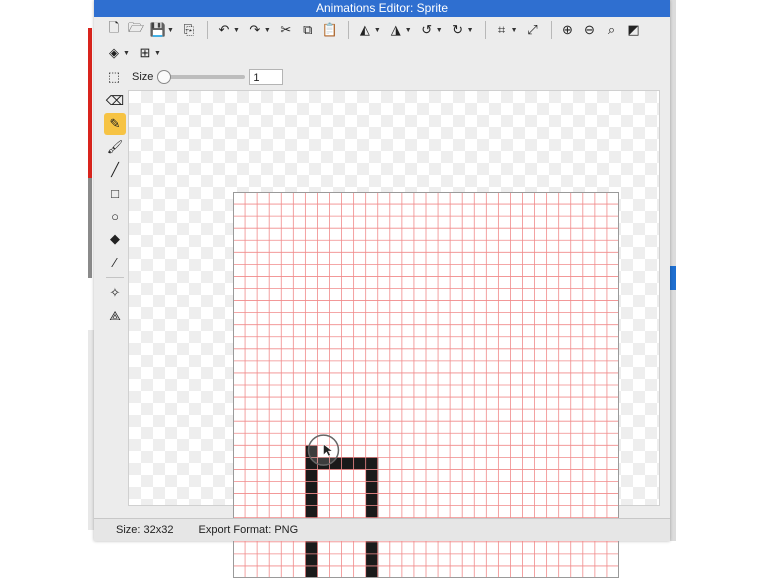  Describe the element at coordinates (115, 216) in the screenshot. I see `ellipse-icon: ○` at that location.